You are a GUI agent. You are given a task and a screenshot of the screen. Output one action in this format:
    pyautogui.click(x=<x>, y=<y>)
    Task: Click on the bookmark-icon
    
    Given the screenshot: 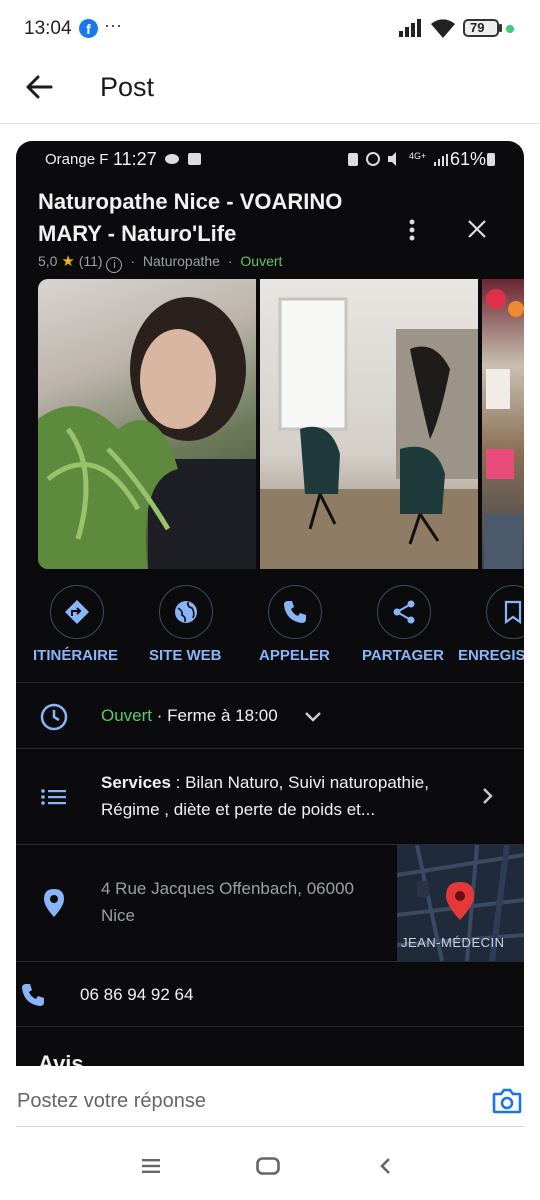 What is the action you would take?
    pyautogui.click(x=513, y=612)
    